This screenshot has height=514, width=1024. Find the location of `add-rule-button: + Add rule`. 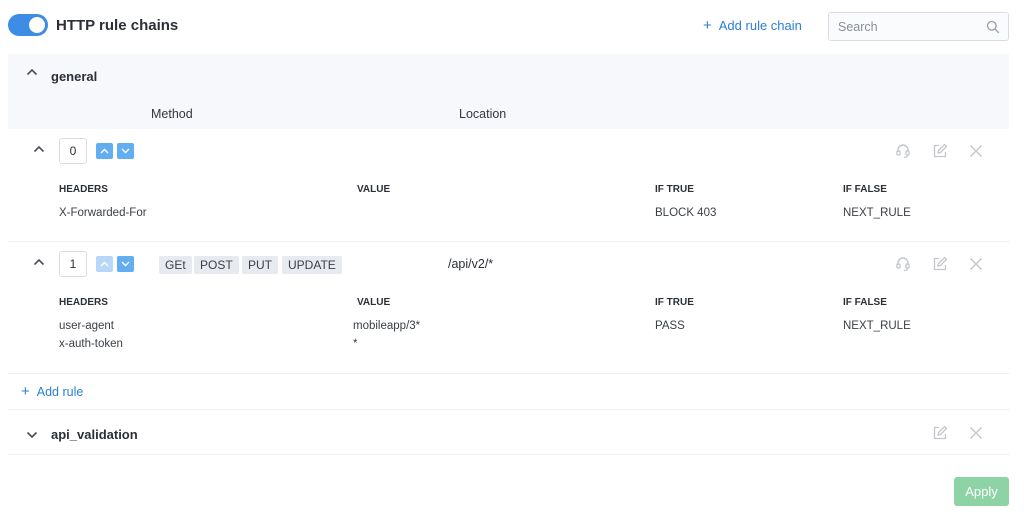

add-rule-button: + Add rule is located at coordinates (52, 391).